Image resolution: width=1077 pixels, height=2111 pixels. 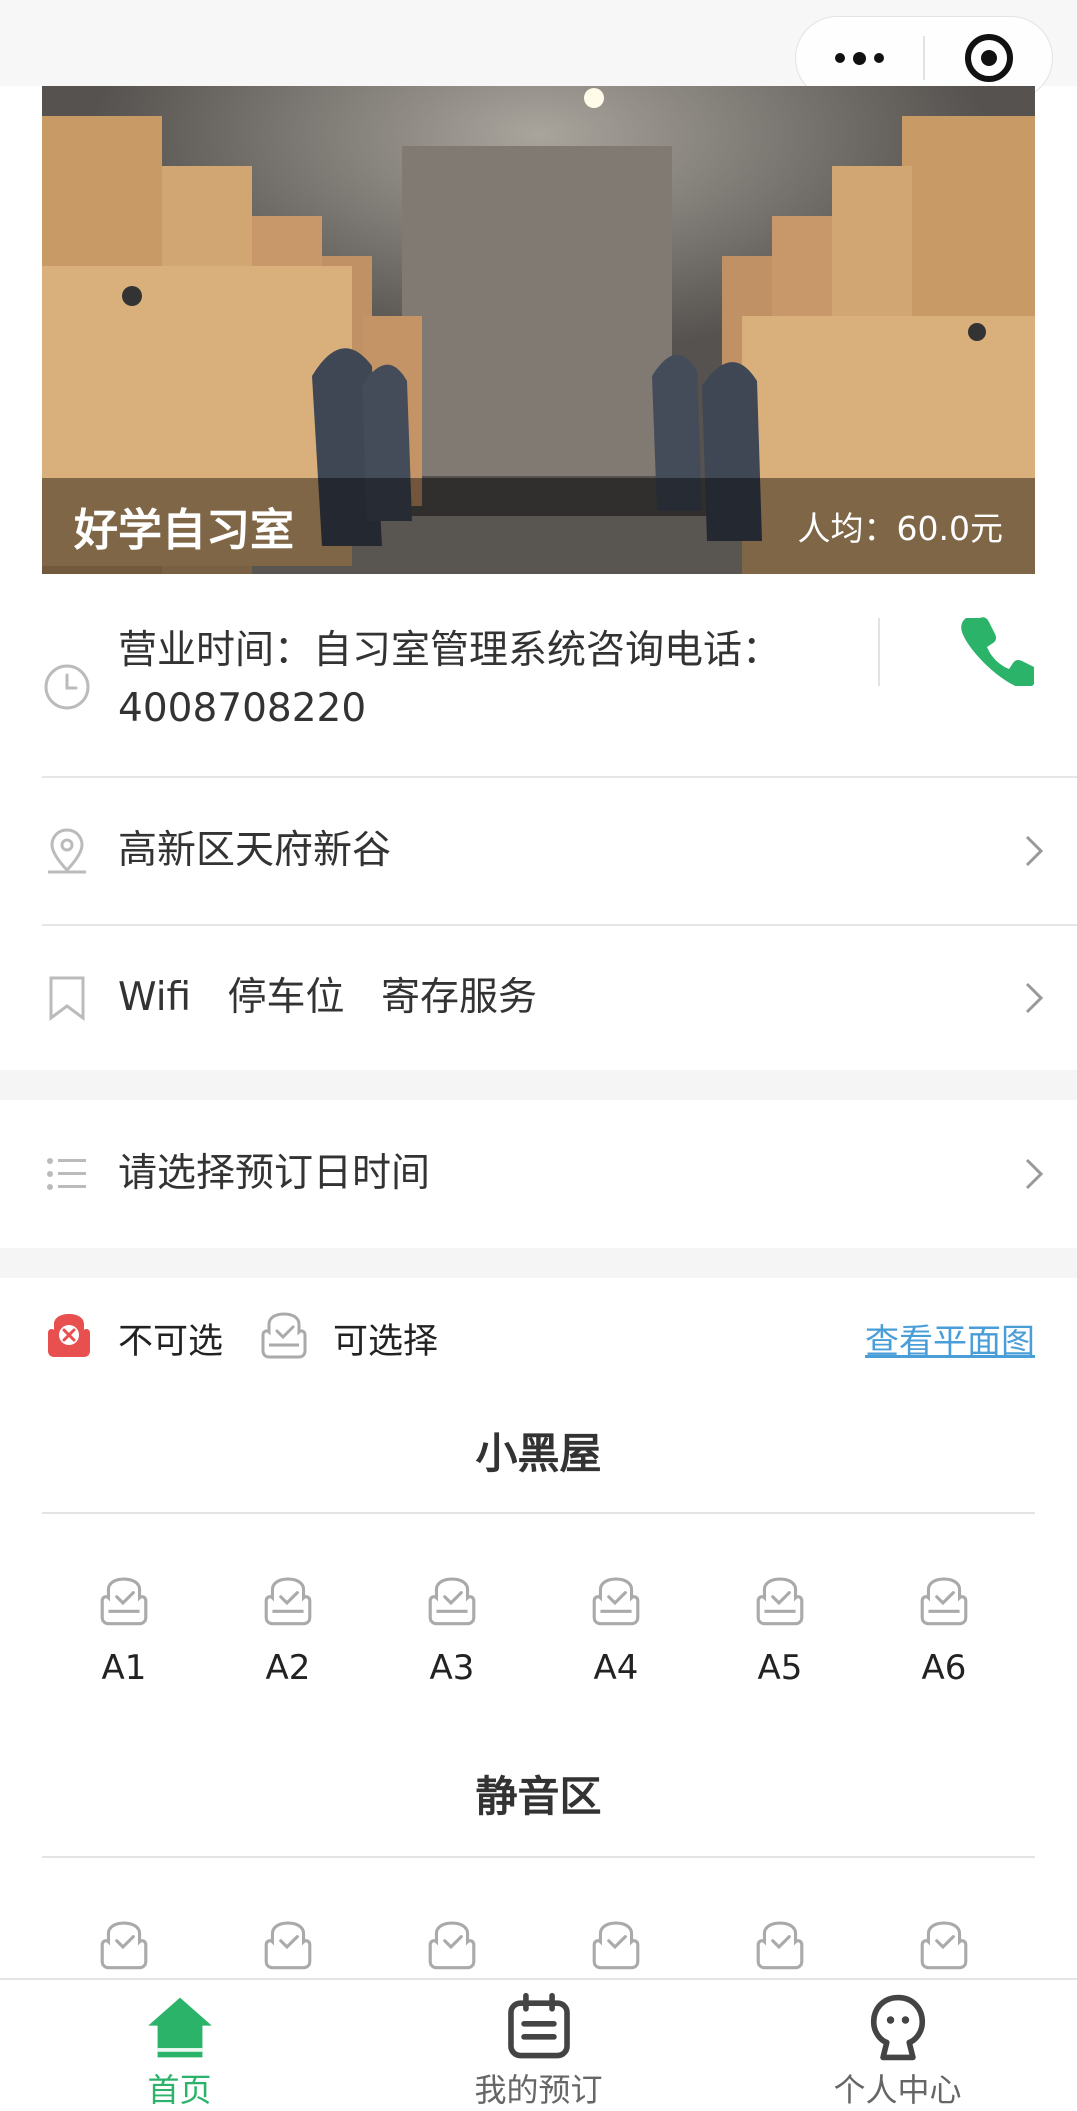 I want to click on hours-text: 营业时间：自习室管理系统咨询电话：4008708220, so click(x=450, y=679).